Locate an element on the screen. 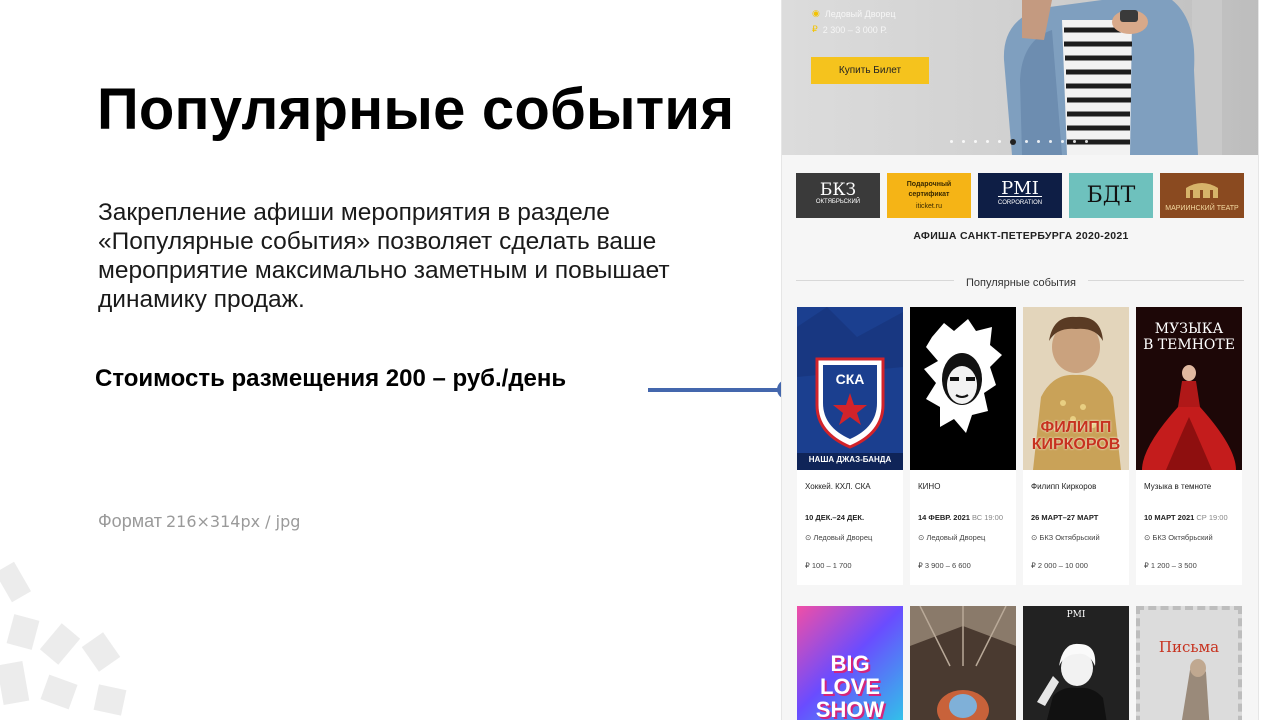  partner-name: БКЗ is located at coordinates (838, 189).